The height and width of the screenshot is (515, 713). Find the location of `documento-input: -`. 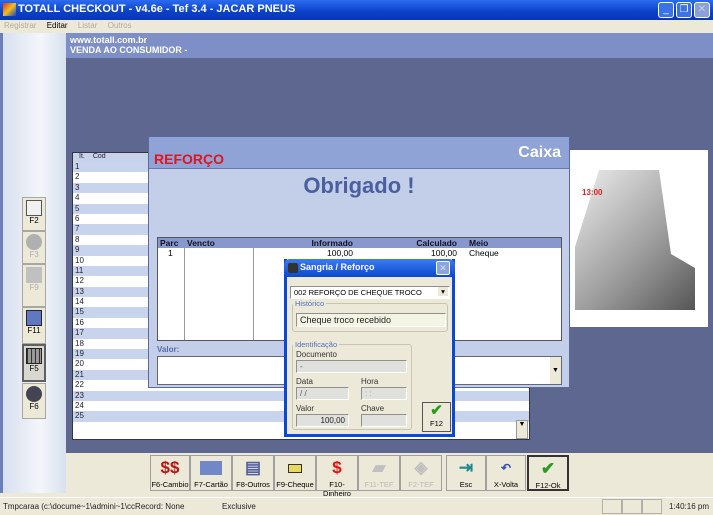

documento-input: - is located at coordinates (351, 366).